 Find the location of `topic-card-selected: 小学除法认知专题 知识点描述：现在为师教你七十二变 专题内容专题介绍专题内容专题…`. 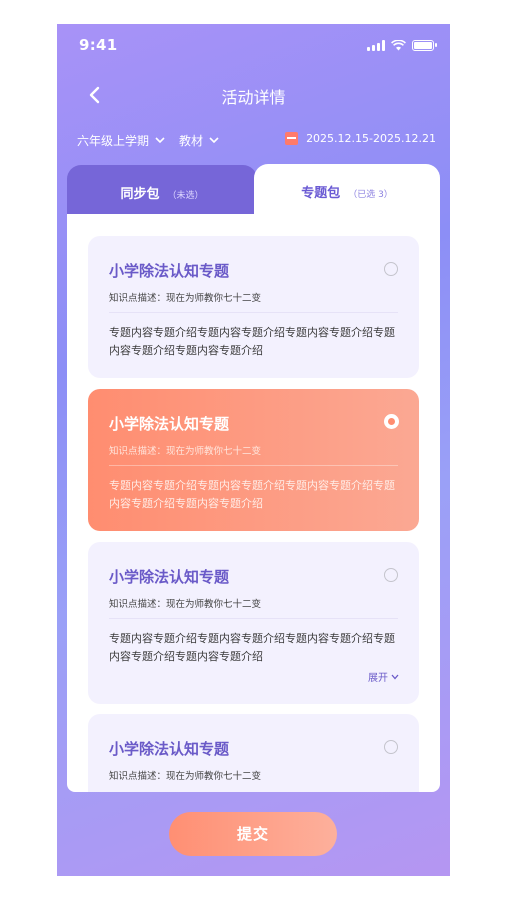

topic-card-selected: 小学除法认知专题 知识点描述：现在为师教你七十二变 专题内容专题介绍专题内容专题… is located at coordinates (253, 460).